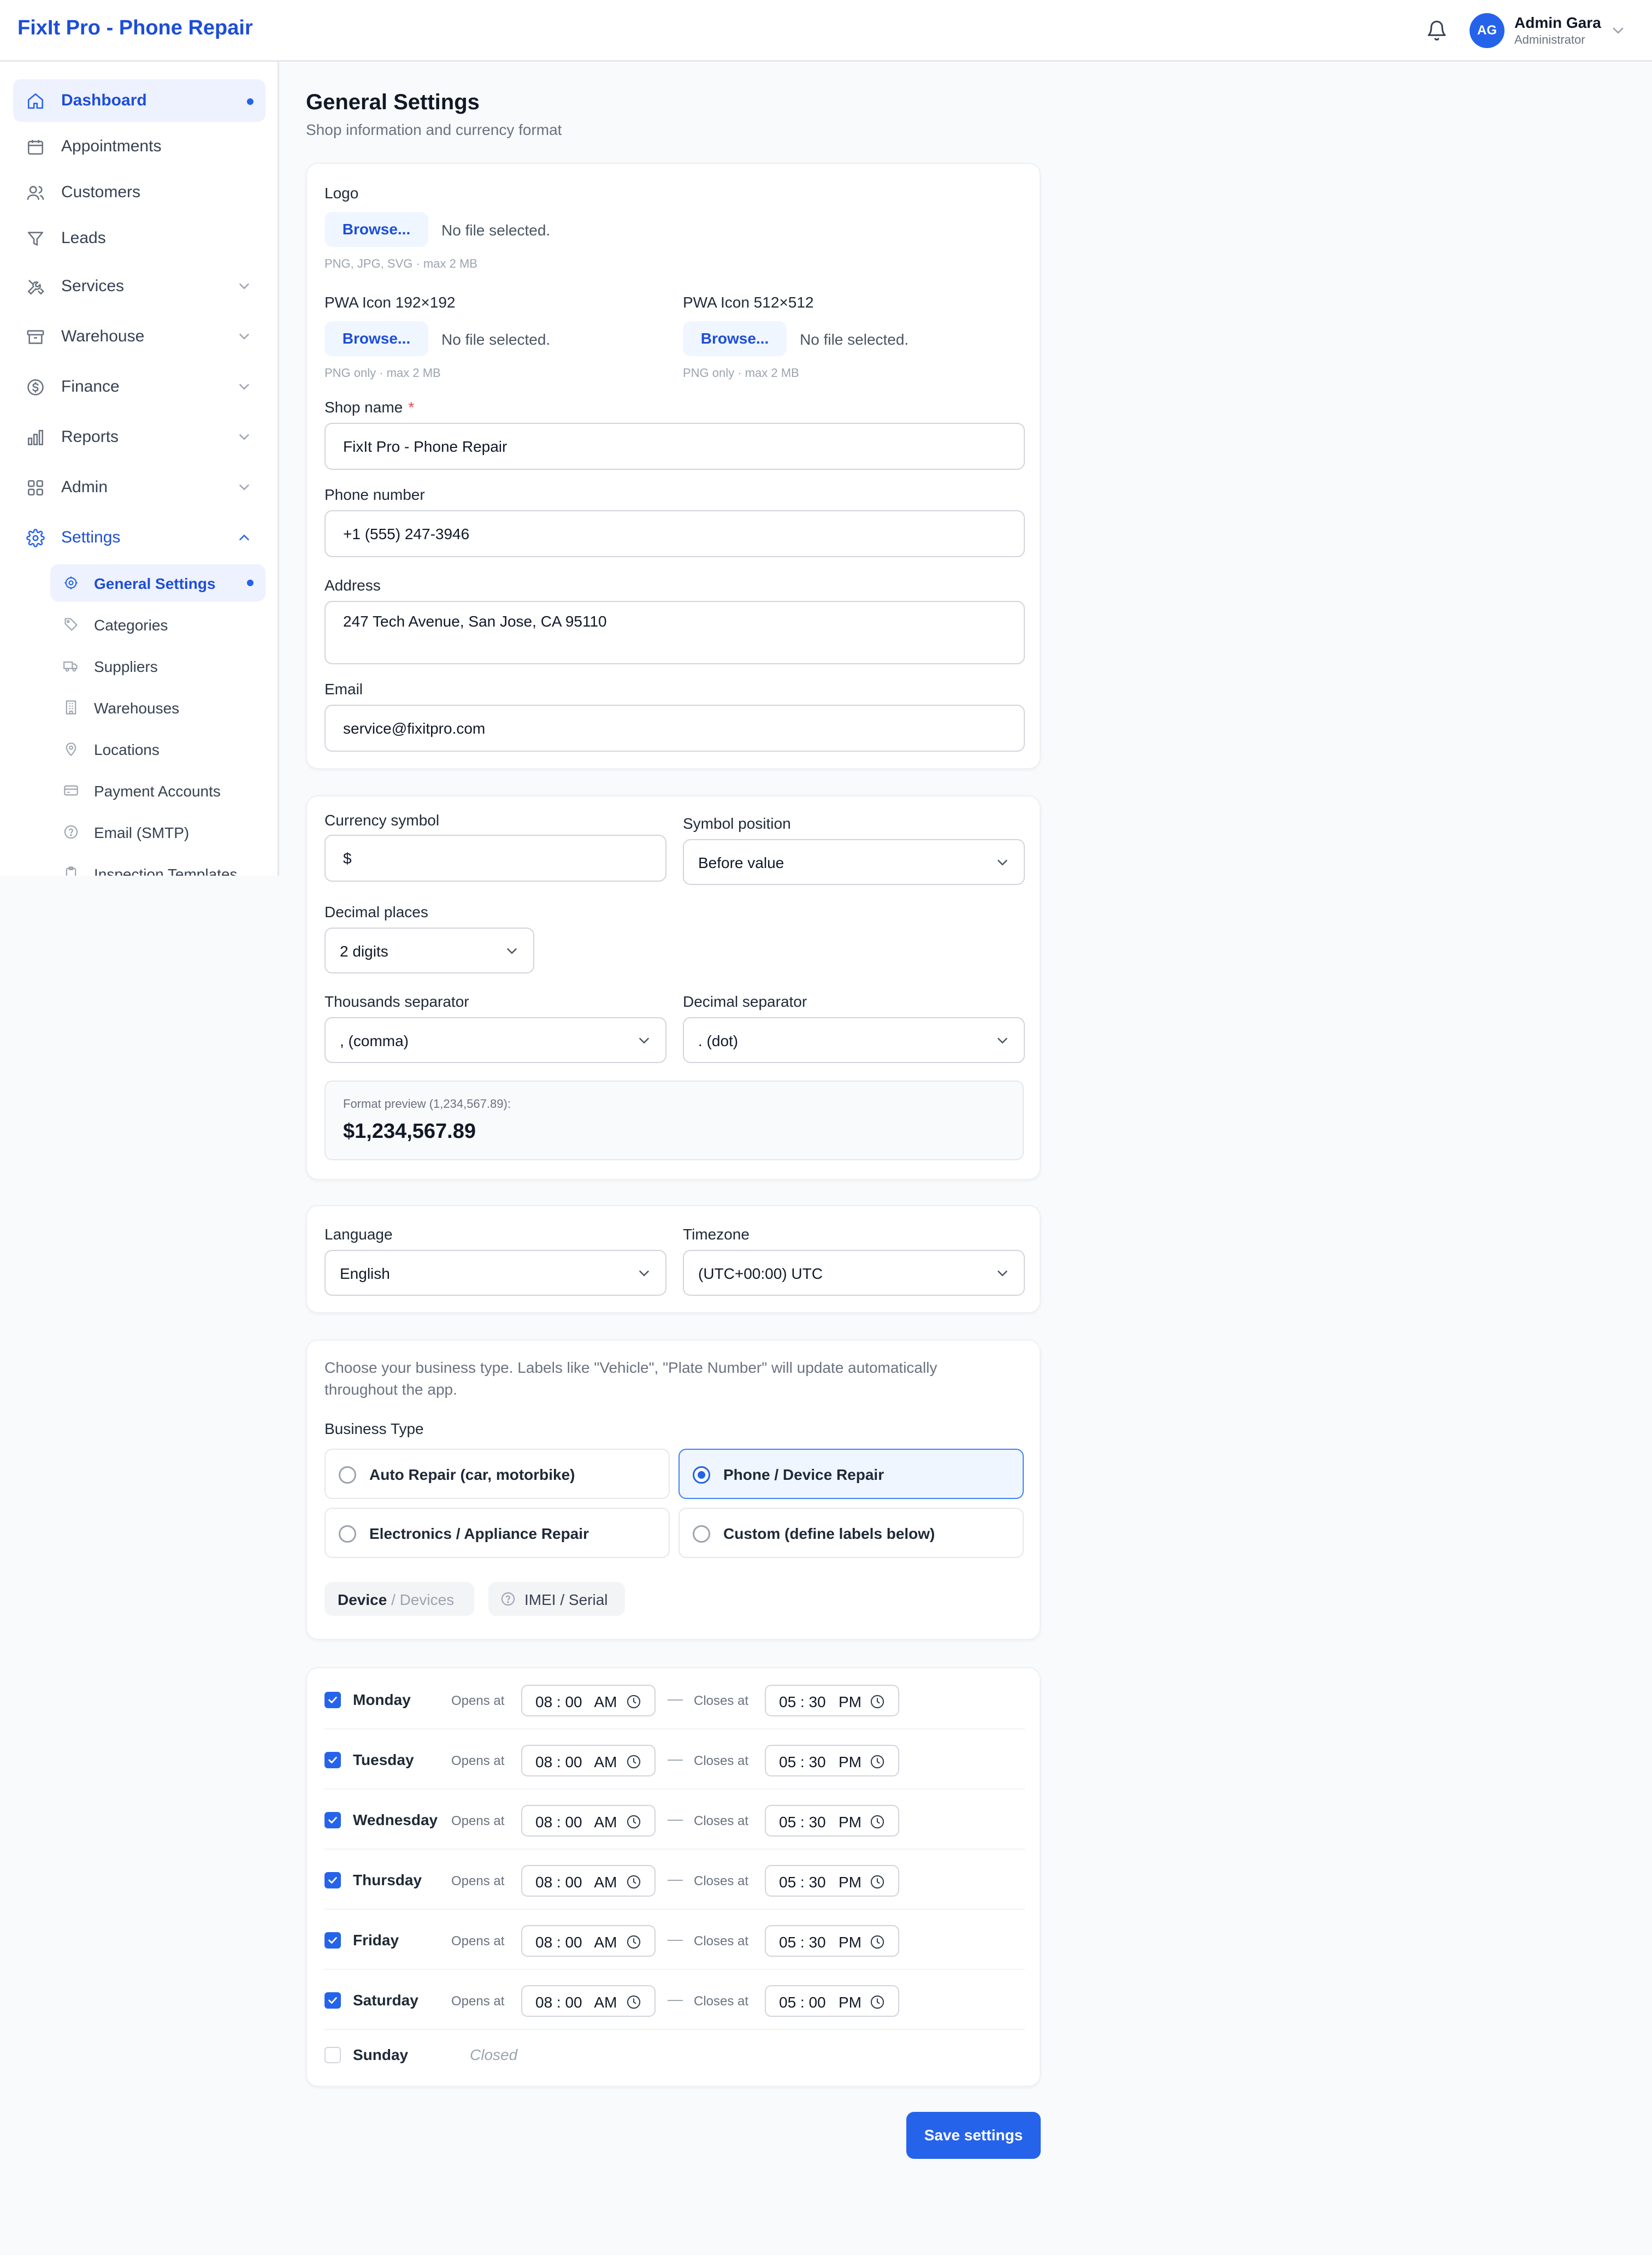  What do you see at coordinates (854, 1040) in the screenshot?
I see `decimal-separator-select: . (dot)` at bounding box center [854, 1040].